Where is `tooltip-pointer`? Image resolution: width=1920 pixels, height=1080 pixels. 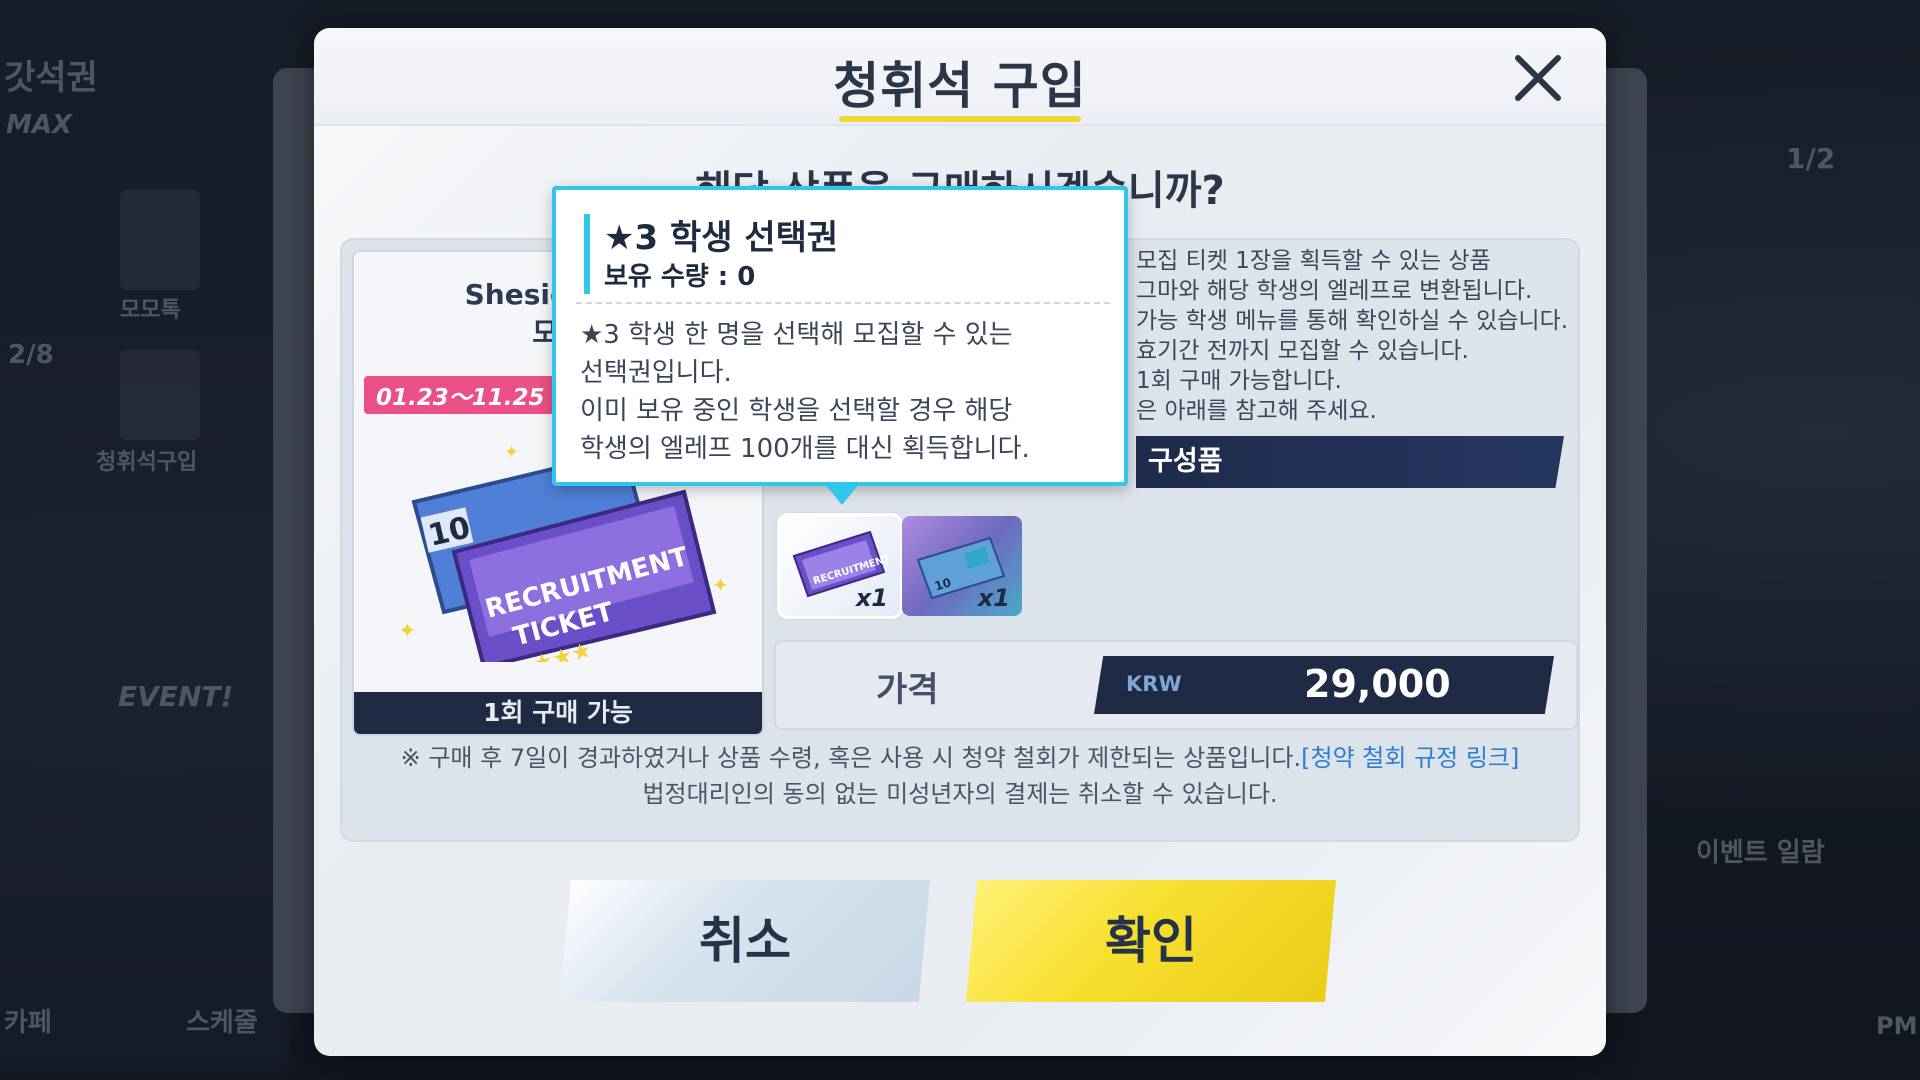
tooltip-pointer is located at coordinates (842, 494).